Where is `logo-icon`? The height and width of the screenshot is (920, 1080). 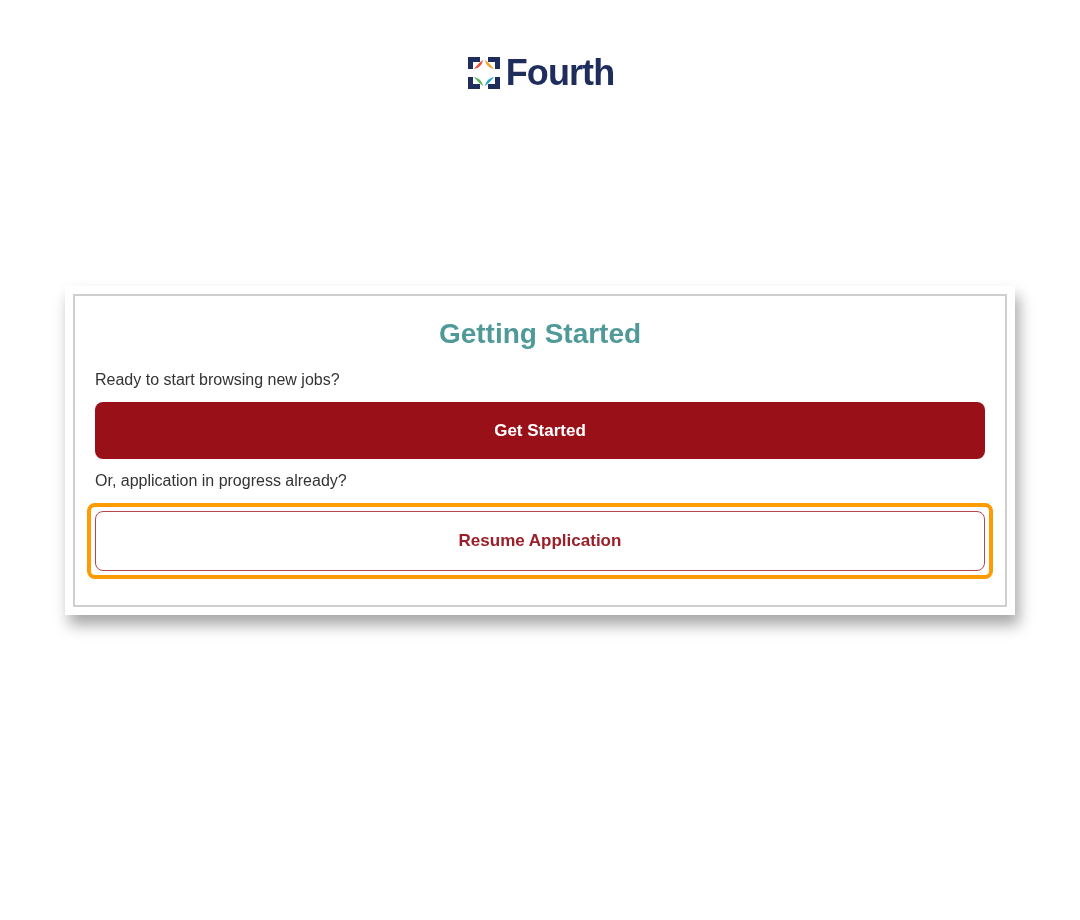
logo-icon is located at coordinates (483, 73).